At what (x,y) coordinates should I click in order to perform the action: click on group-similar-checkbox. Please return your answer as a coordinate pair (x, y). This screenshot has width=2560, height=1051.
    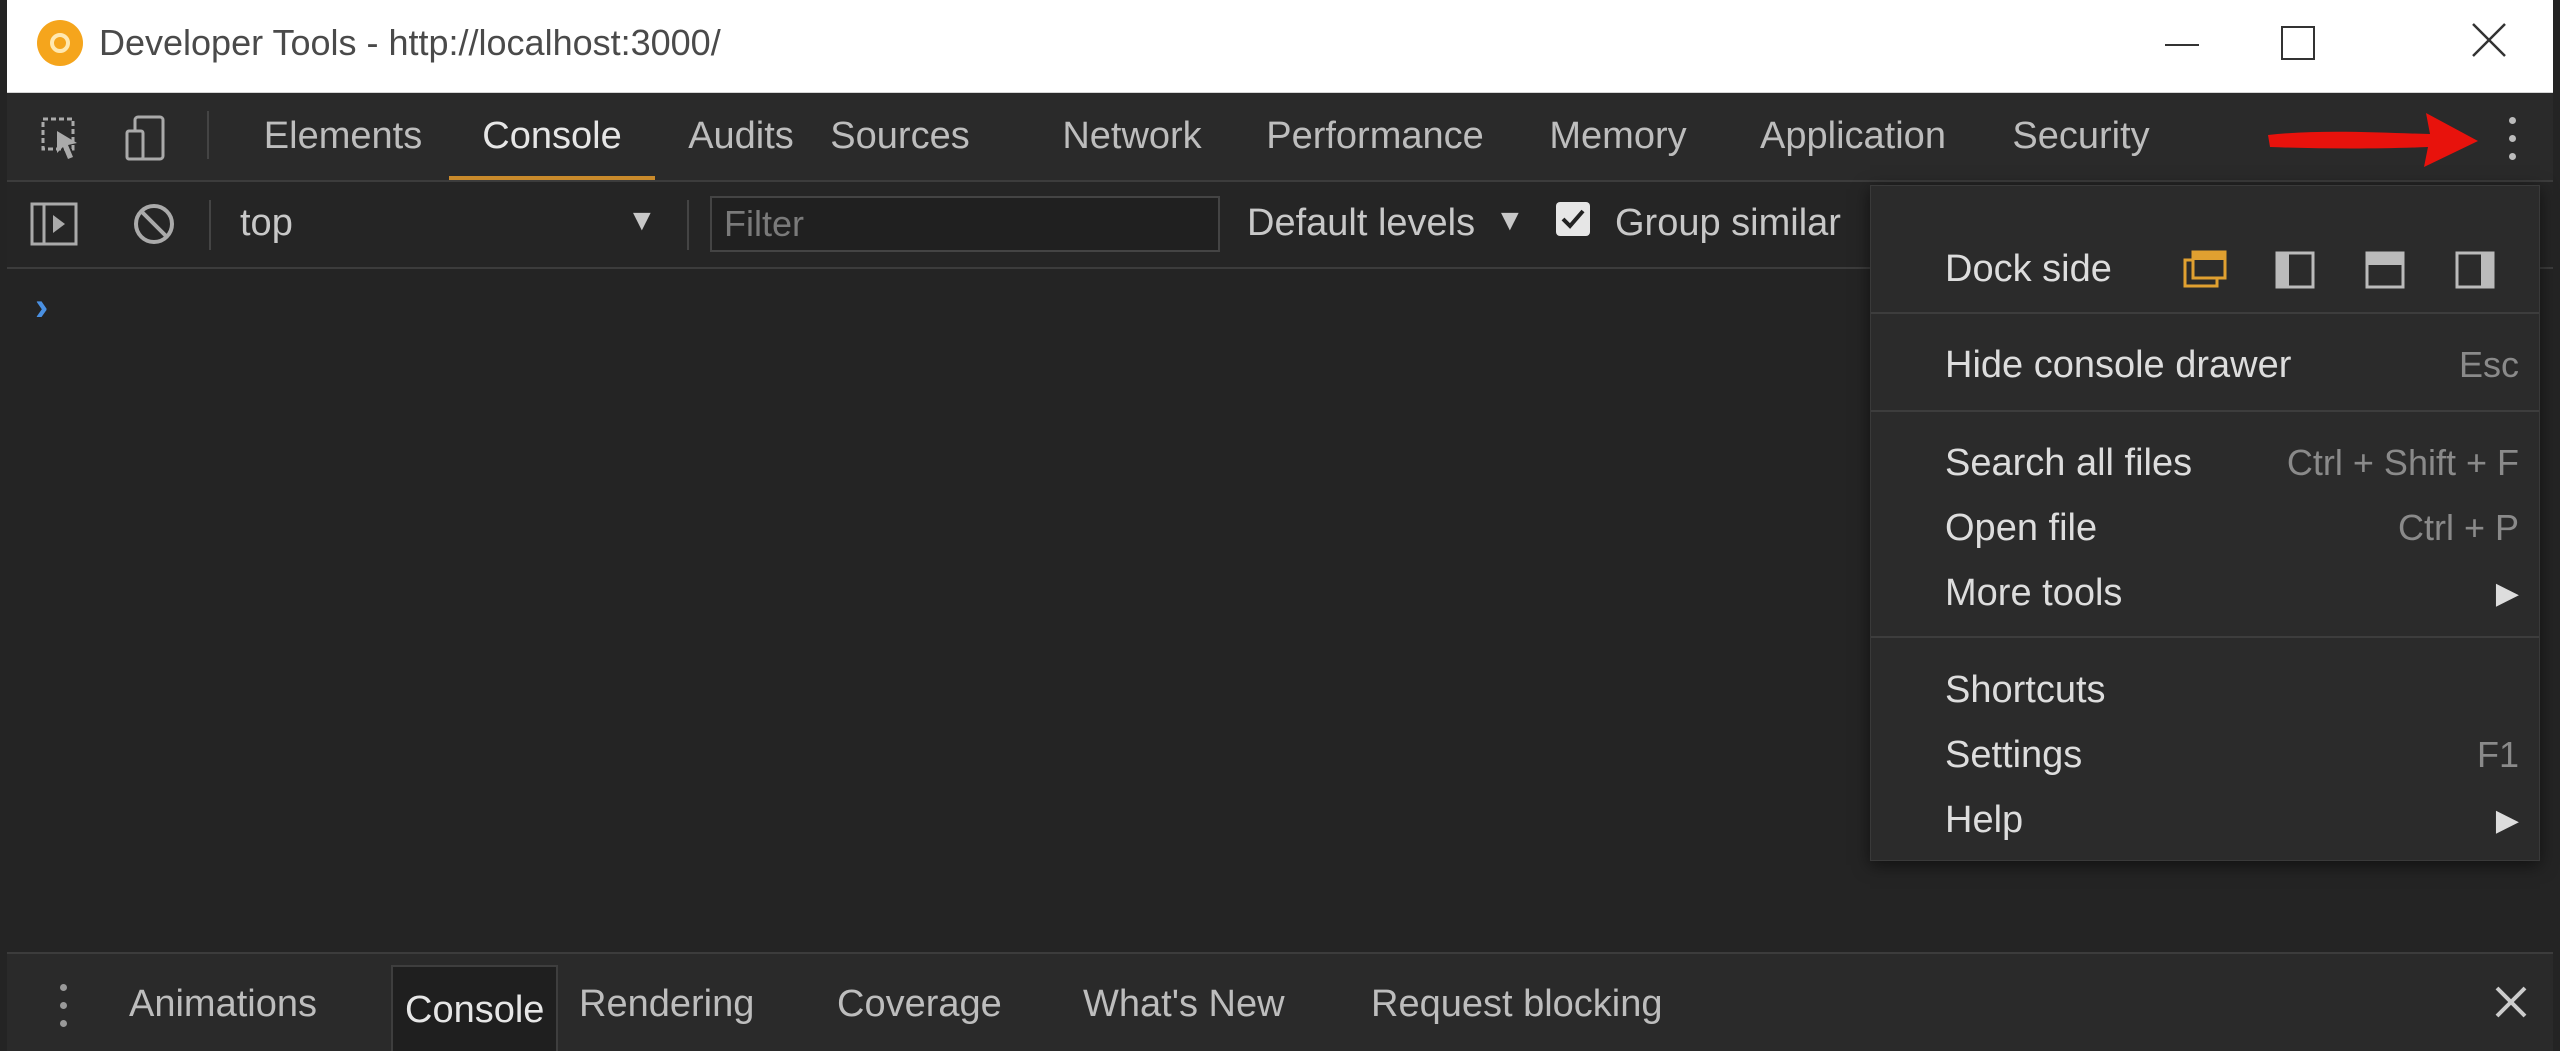
    Looking at the image, I should click on (1573, 219).